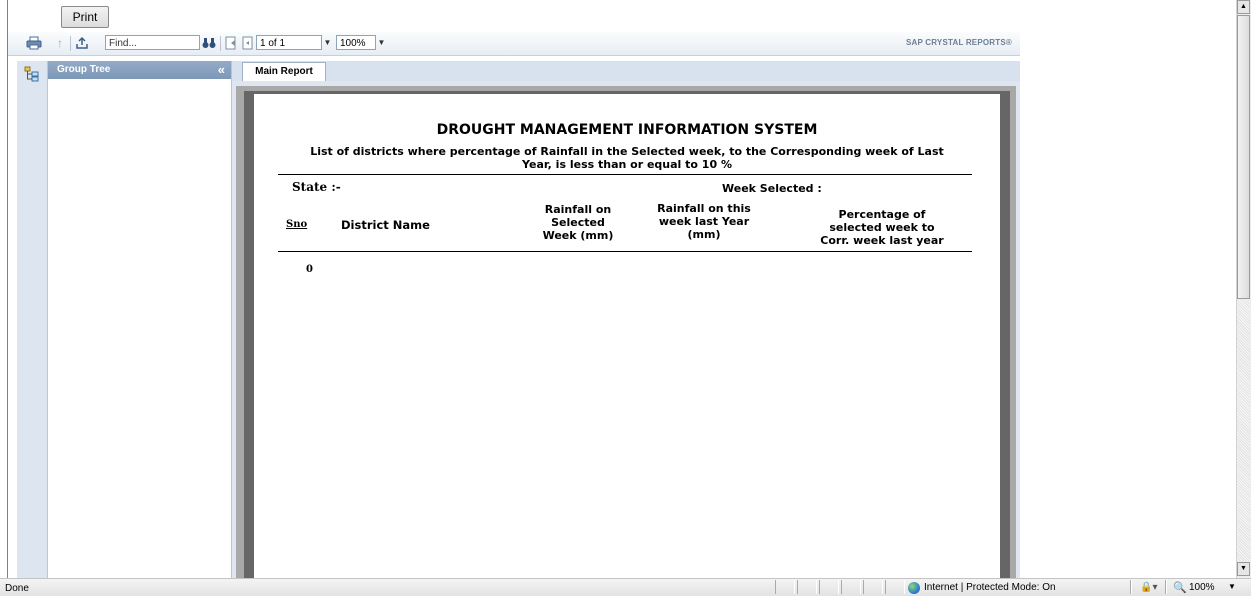  What do you see at coordinates (1202, 587) in the screenshot?
I see `status-zoom: 100%` at bounding box center [1202, 587].